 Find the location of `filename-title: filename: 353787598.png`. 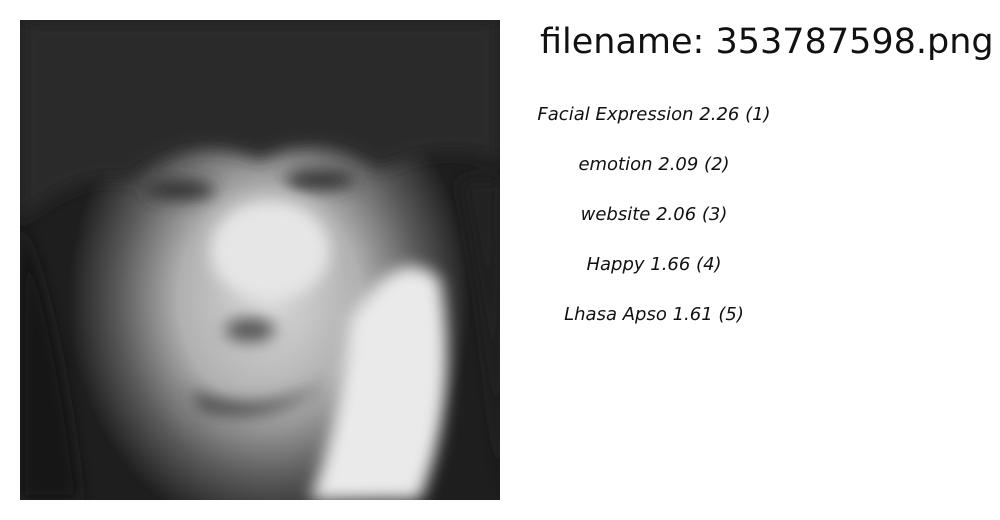

filename-title: filename: 353787598.png is located at coordinates (767, 42).